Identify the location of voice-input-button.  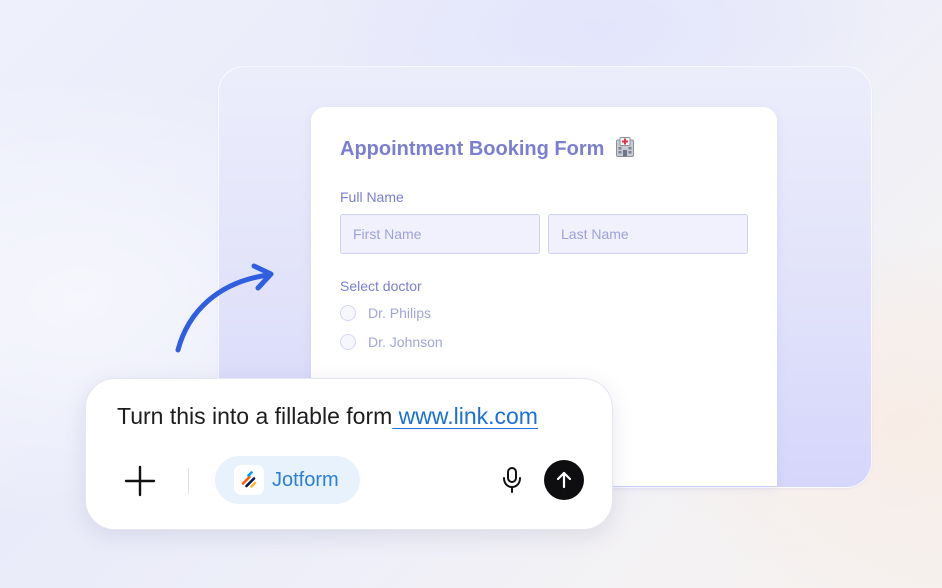
(512, 480).